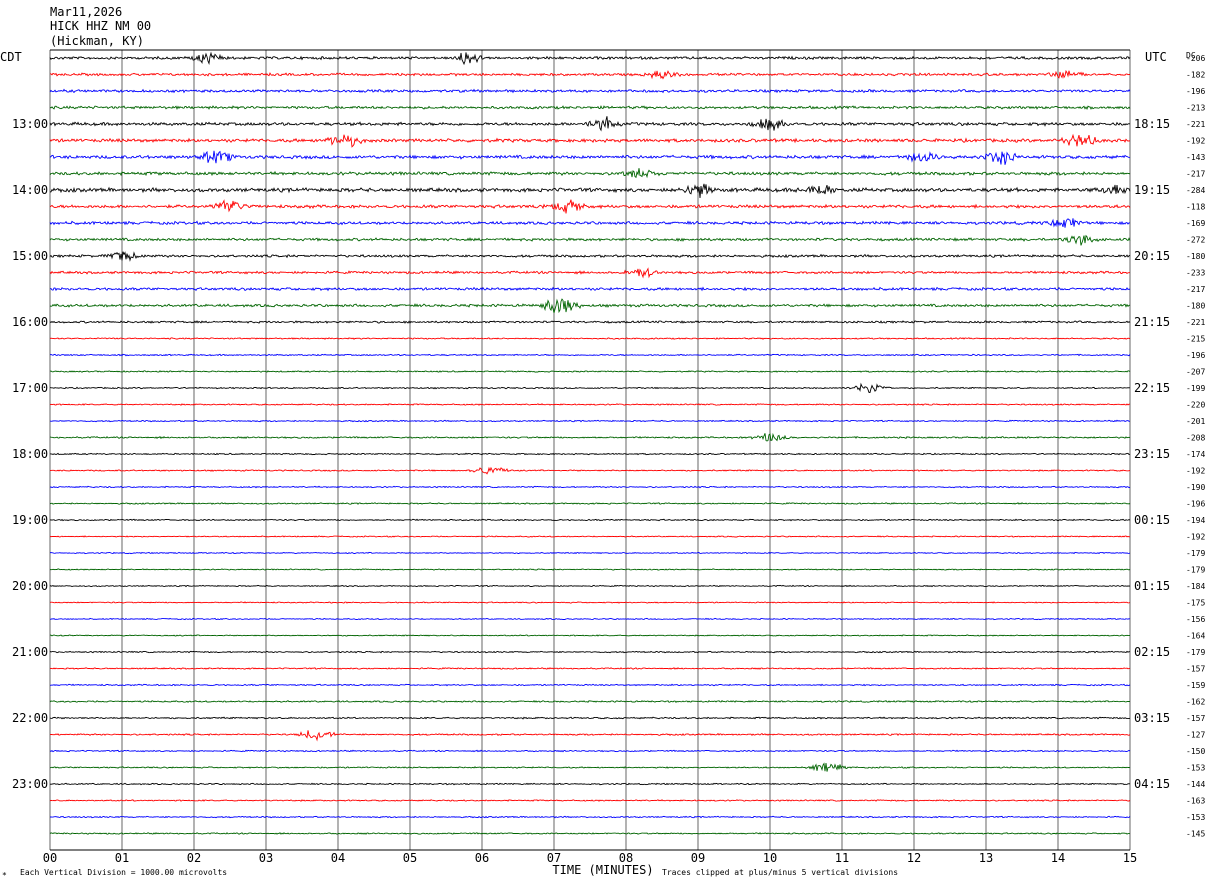 The image size is (1210, 886). Describe the element at coordinates (1152, 256) in the screenshot. I see `right-time-label: 20:15` at that location.